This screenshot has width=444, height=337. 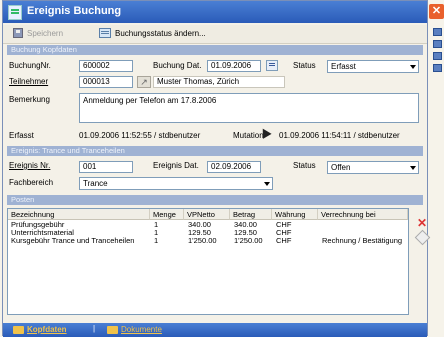 What do you see at coordinates (176, 183) in the screenshot?
I see `department-select: Trance` at bounding box center [176, 183].